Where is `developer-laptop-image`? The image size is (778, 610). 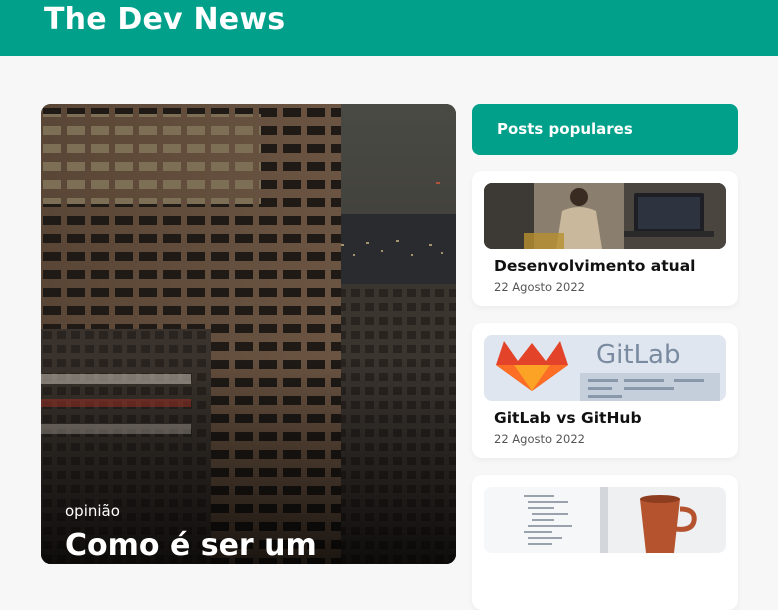
developer-laptop-image is located at coordinates (605, 216).